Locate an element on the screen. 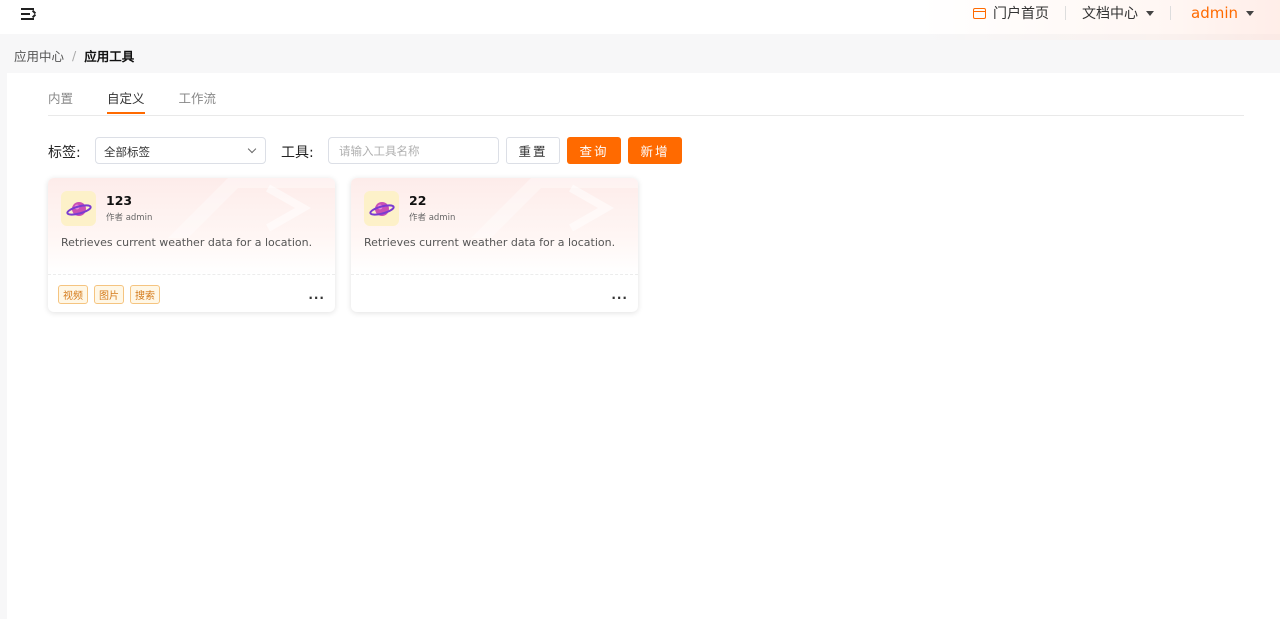 This screenshot has width=1280, height=619. tag-filter-label: 标签: is located at coordinates (64, 153).